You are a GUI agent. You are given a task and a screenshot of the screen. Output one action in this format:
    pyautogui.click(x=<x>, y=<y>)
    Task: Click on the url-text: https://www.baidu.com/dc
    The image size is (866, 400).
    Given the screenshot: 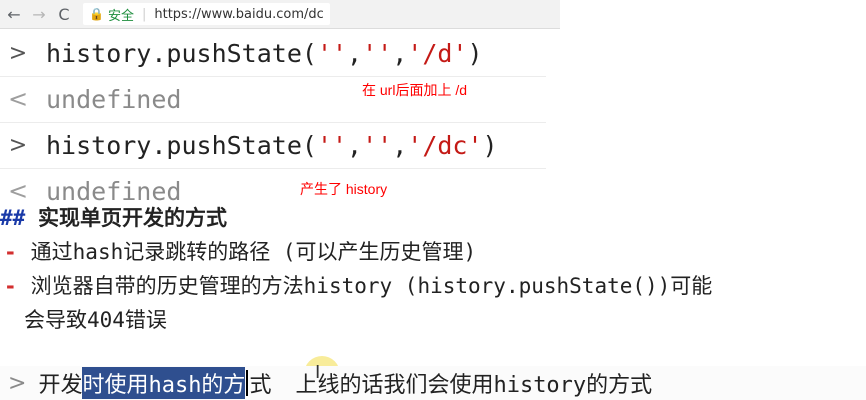 What is the action you would take?
    pyautogui.click(x=238, y=14)
    